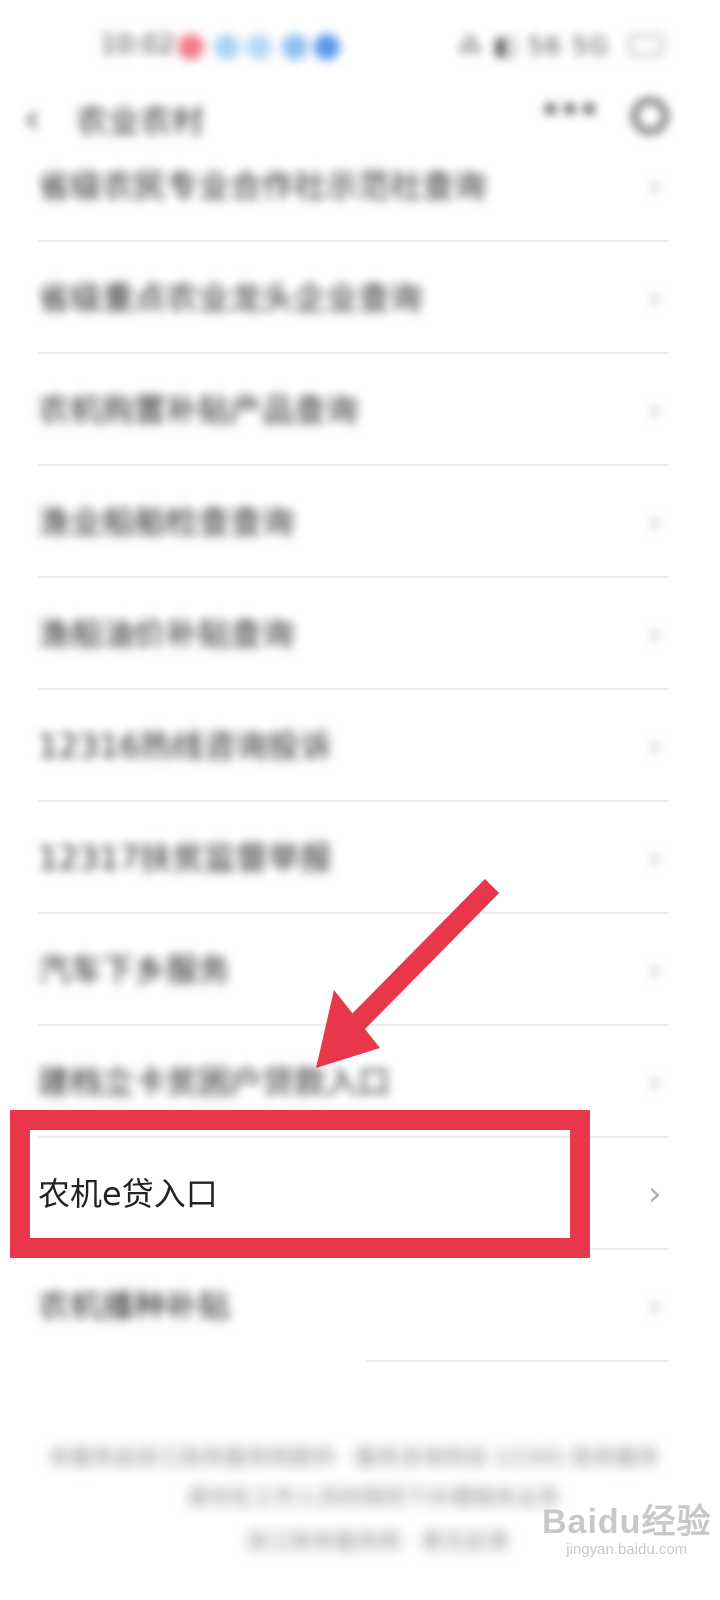 The width and height of the screenshot is (720, 1600). What do you see at coordinates (198, 410) in the screenshot?
I see `list-item-label: 农机购置补贴产品查询` at bounding box center [198, 410].